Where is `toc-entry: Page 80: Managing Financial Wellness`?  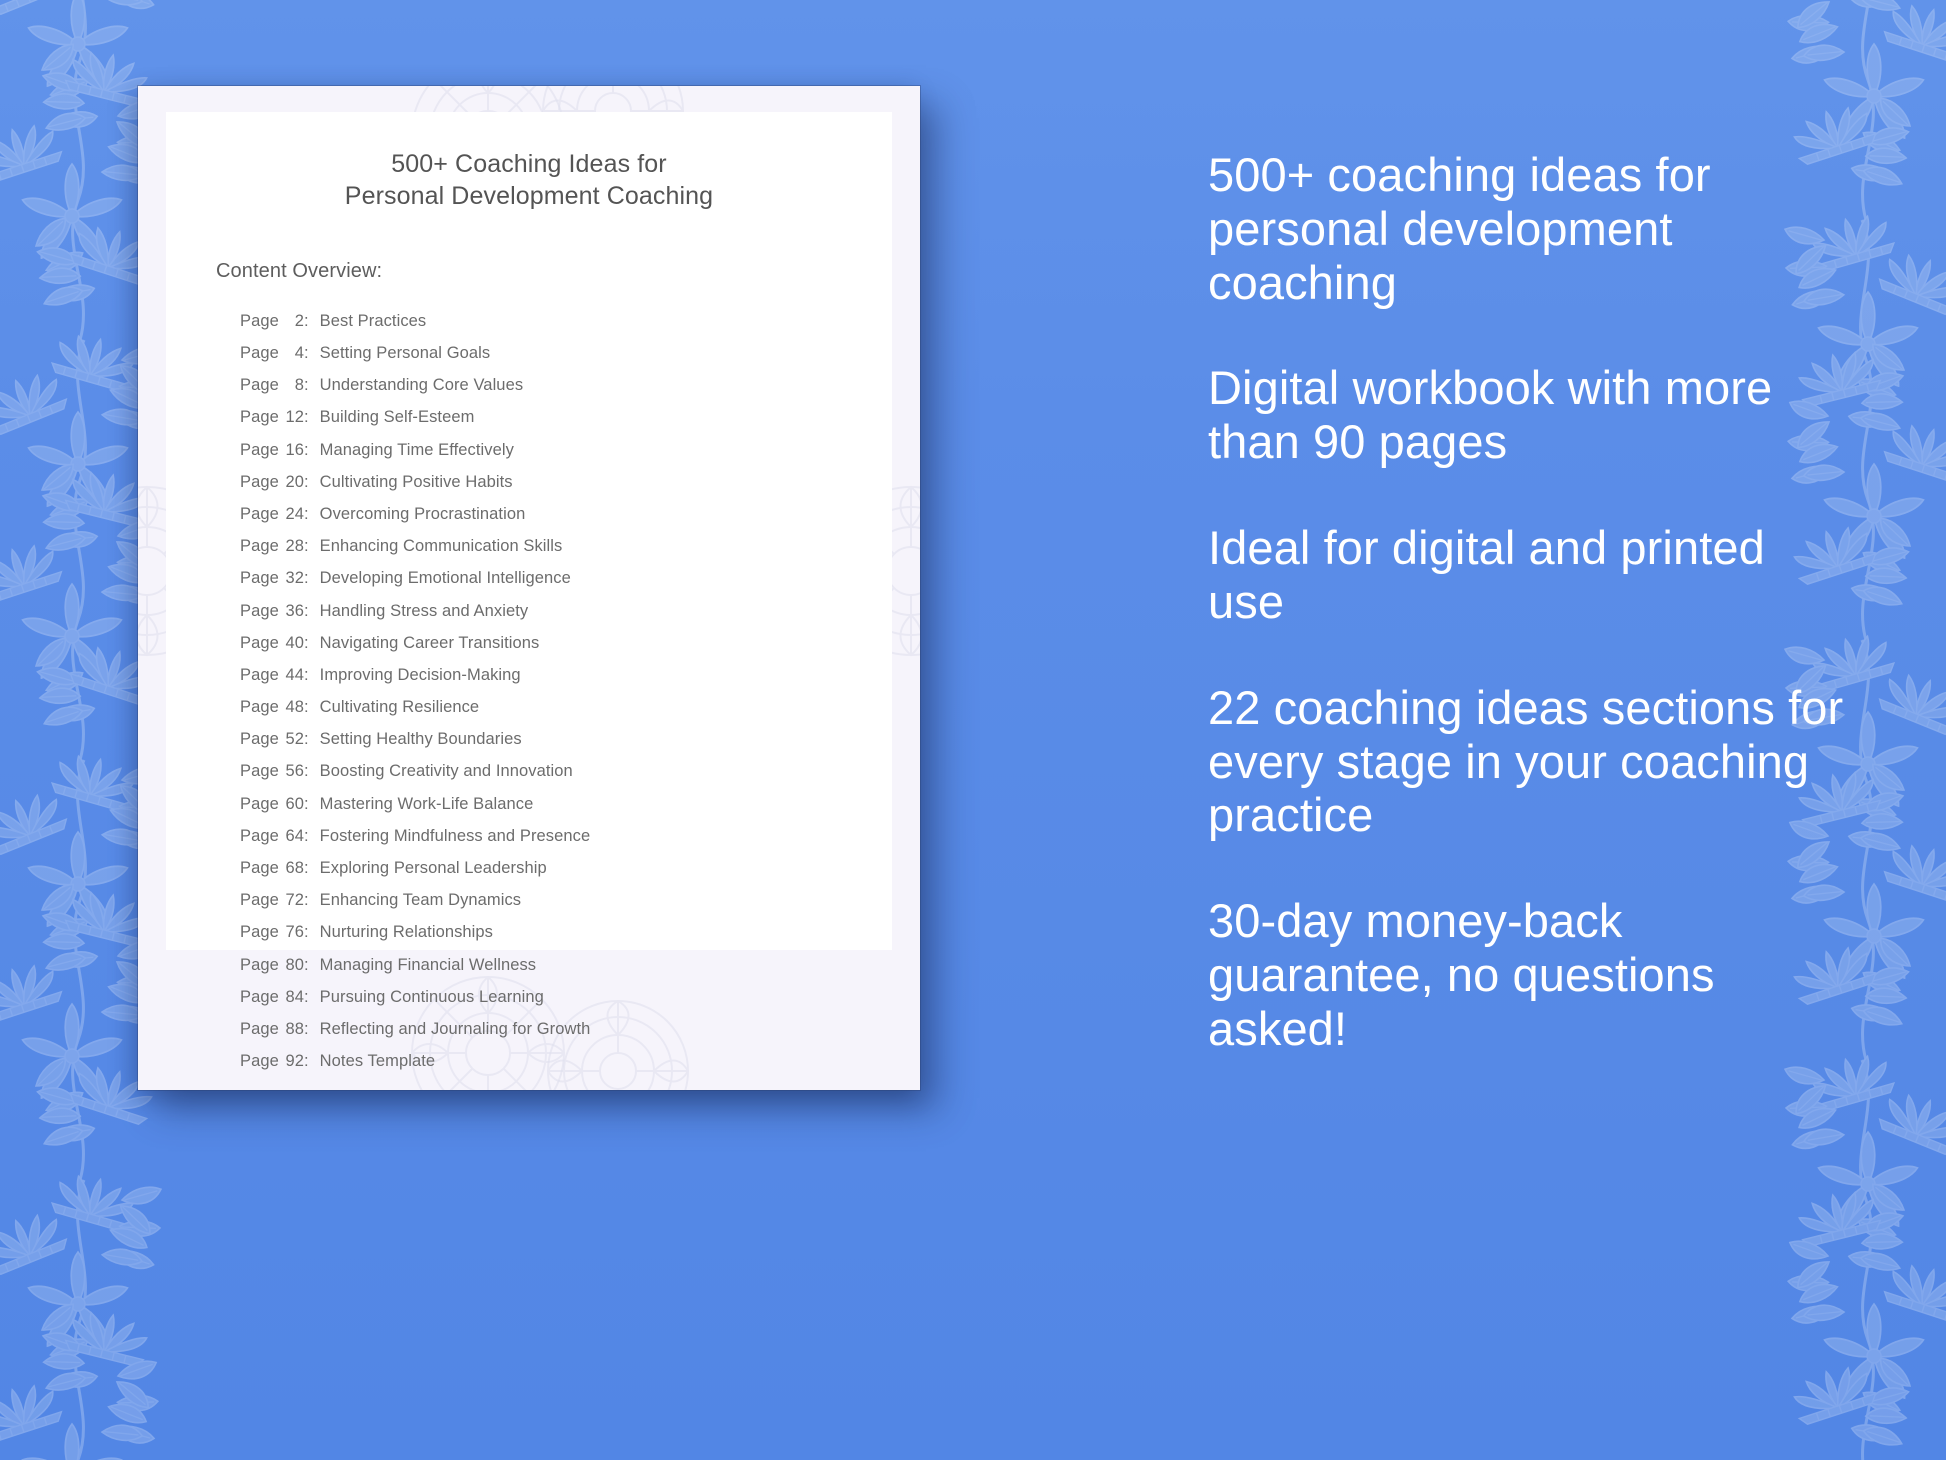
toc-entry: Page 80: Managing Financial Wellness is located at coordinates (566, 965).